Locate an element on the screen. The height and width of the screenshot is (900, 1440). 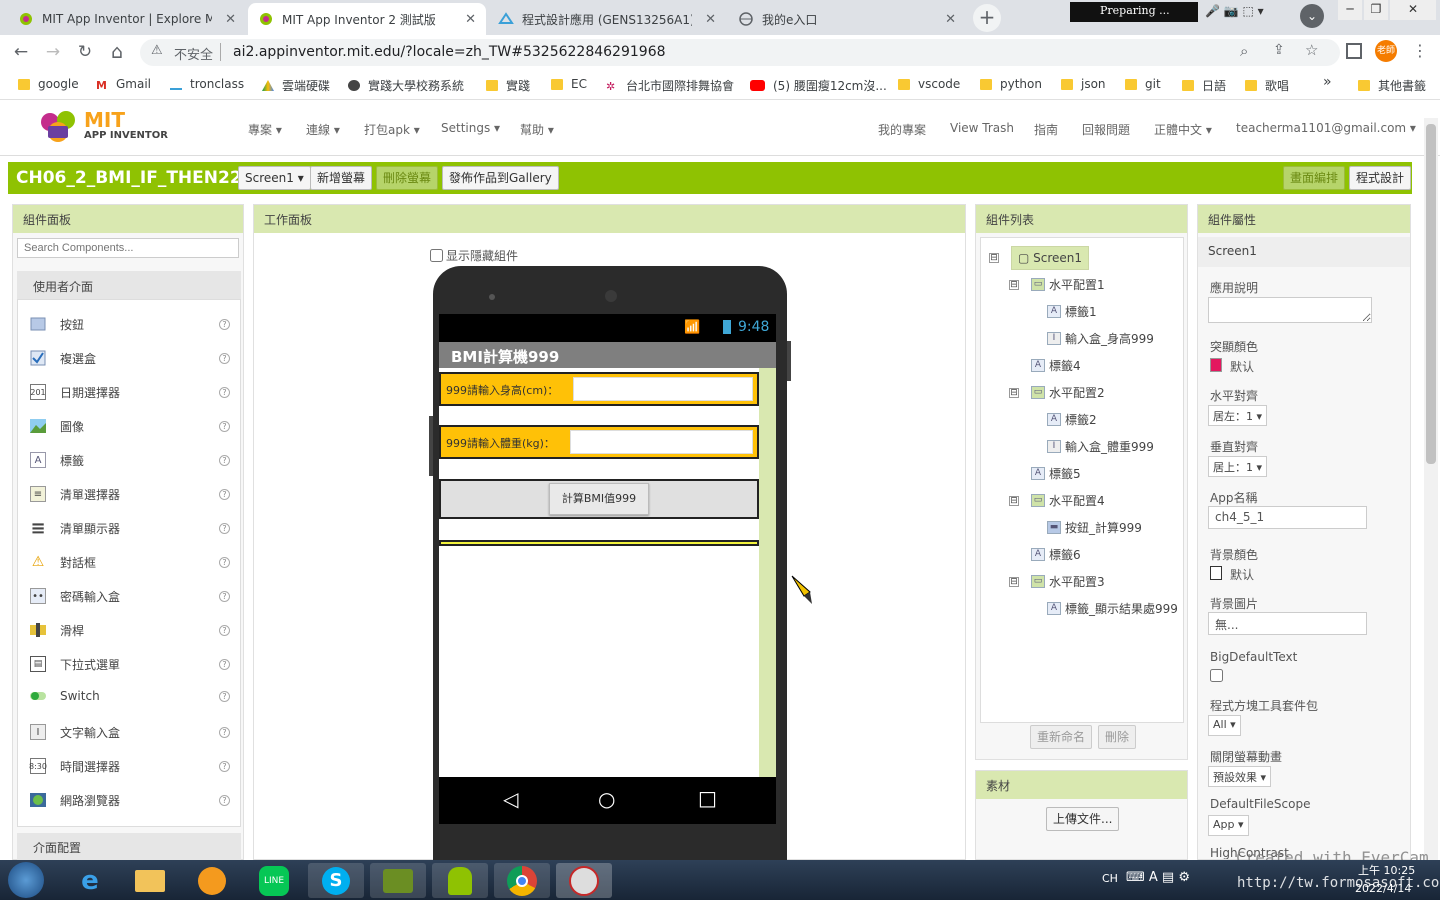
line-app-icon: LINE is located at coordinates (274, 880).